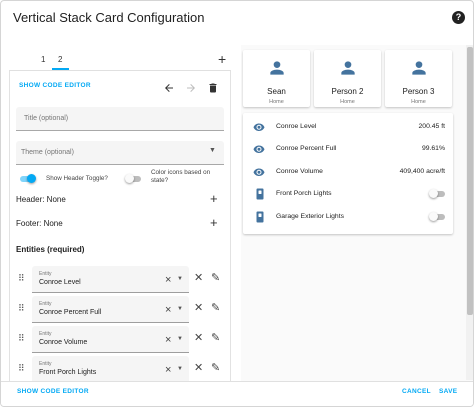  I want to click on entity-row: ⠿ Entity Conroe Level × ▼ ✕ ✎, so click(120, 281).